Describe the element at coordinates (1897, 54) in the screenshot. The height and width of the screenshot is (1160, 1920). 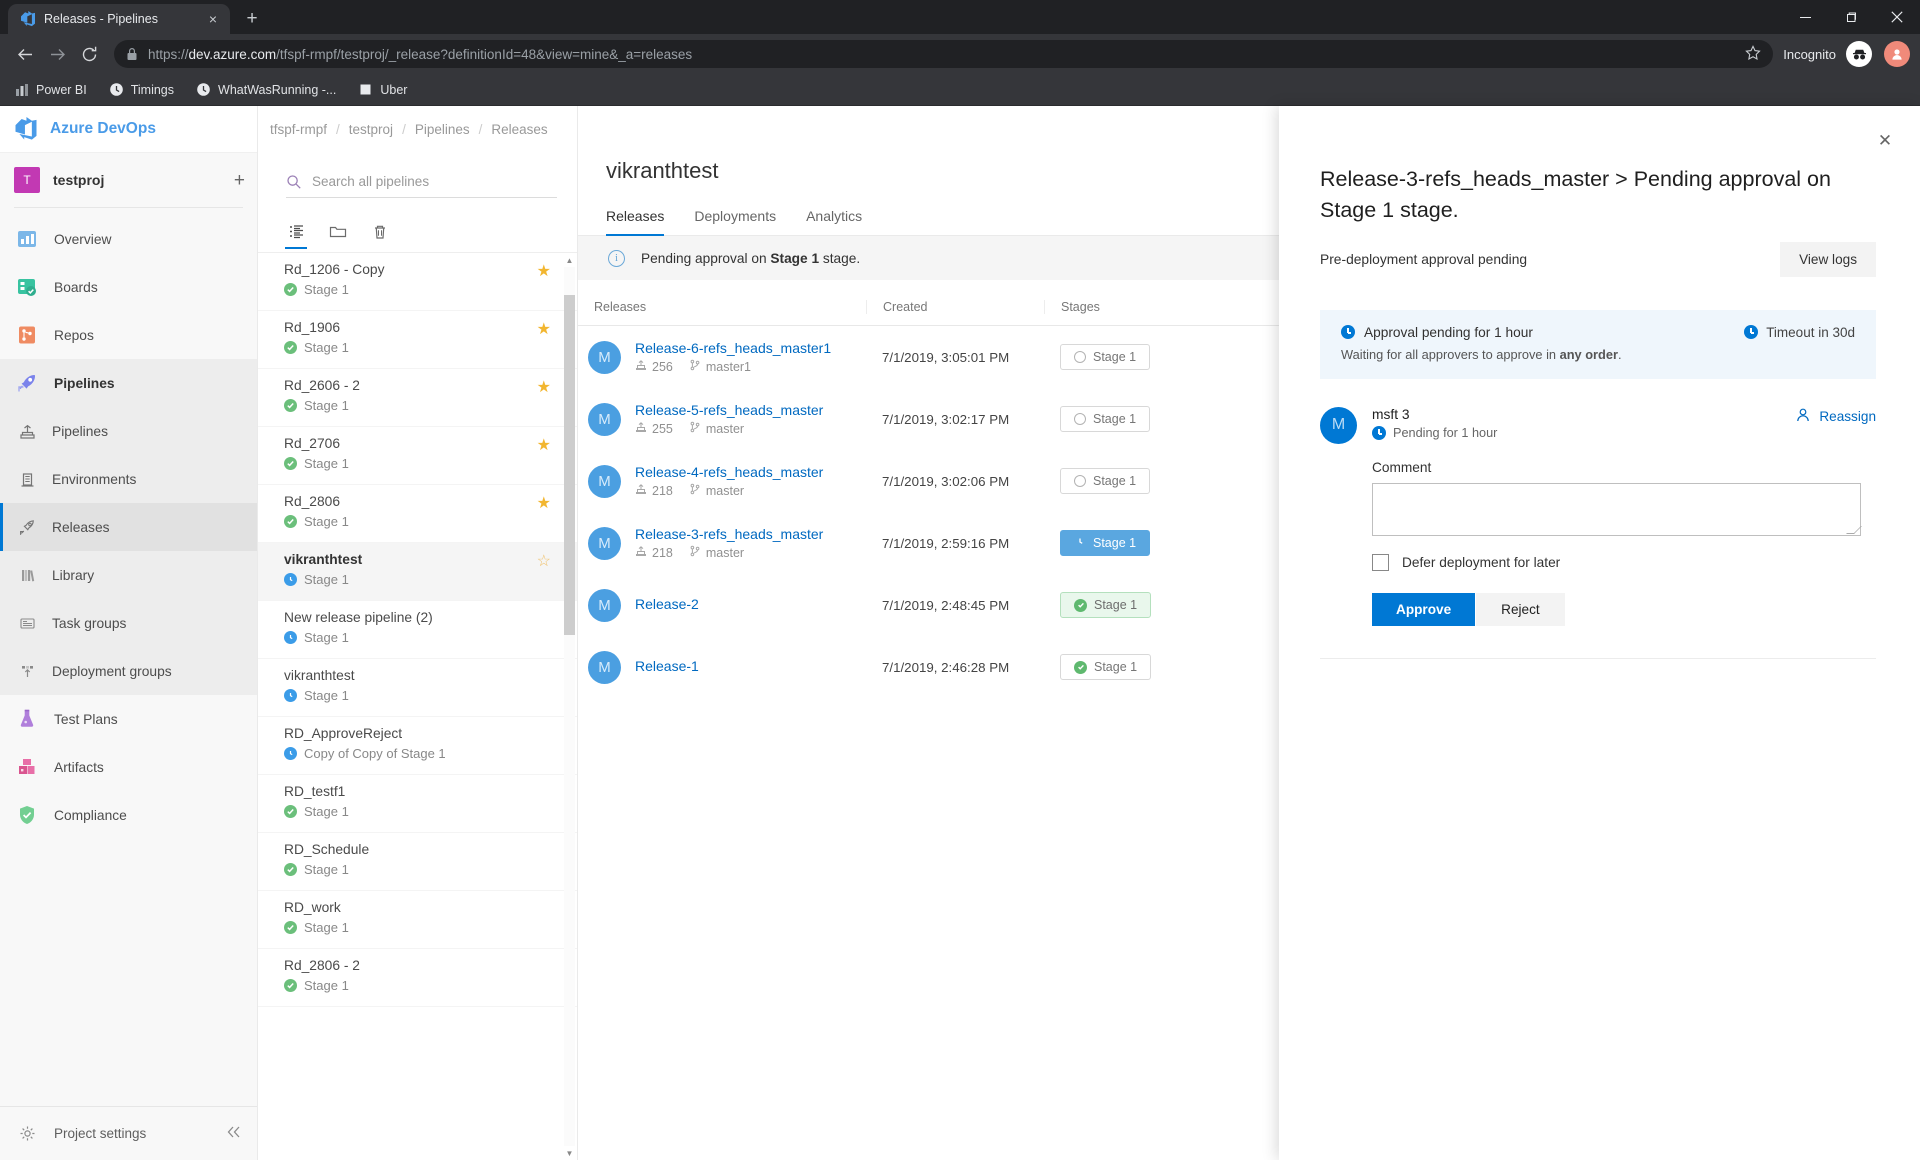
I see `profile-avatar` at that location.